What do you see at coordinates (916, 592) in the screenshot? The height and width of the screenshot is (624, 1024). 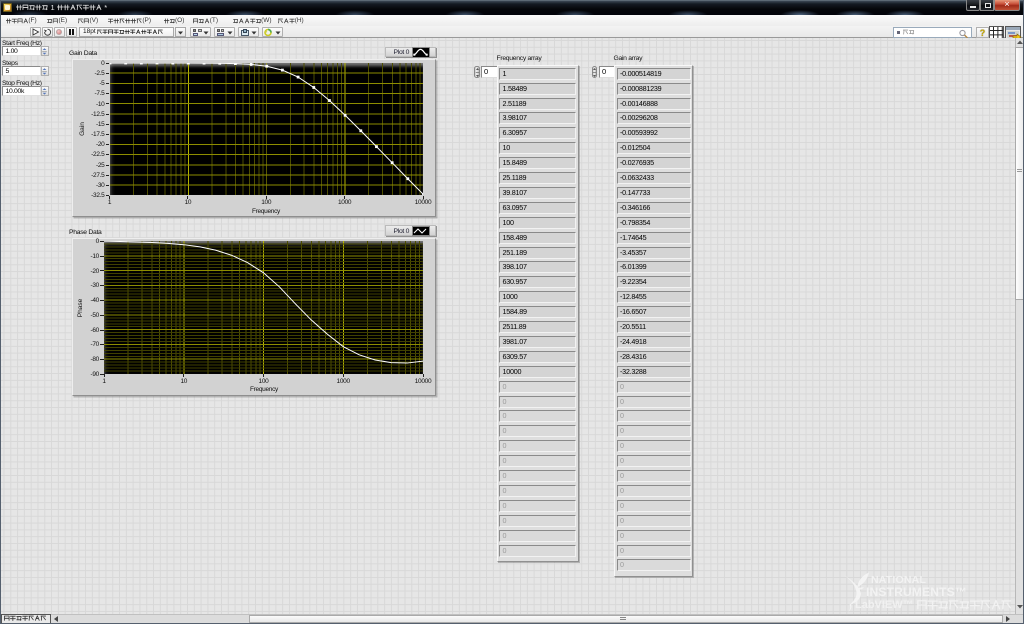 I see `svg-text: INSTRUMENTS™` at bounding box center [916, 592].